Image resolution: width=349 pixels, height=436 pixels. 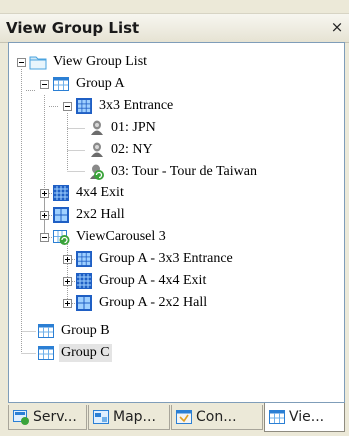 I want to click on entrance-collapse-toggle, so click(x=67, y=106).